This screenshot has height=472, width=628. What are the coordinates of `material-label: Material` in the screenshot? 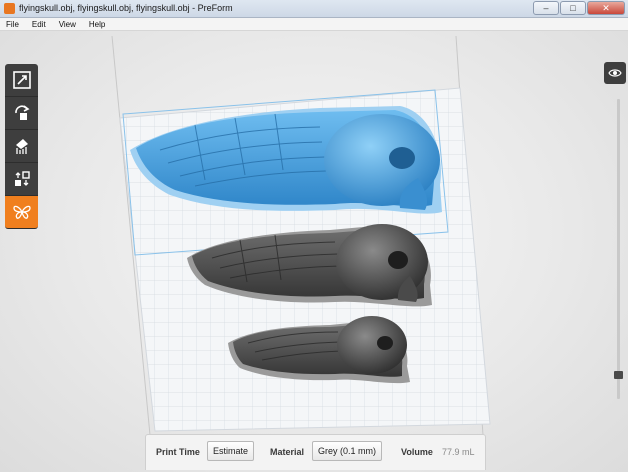 It's located at (287, 452).